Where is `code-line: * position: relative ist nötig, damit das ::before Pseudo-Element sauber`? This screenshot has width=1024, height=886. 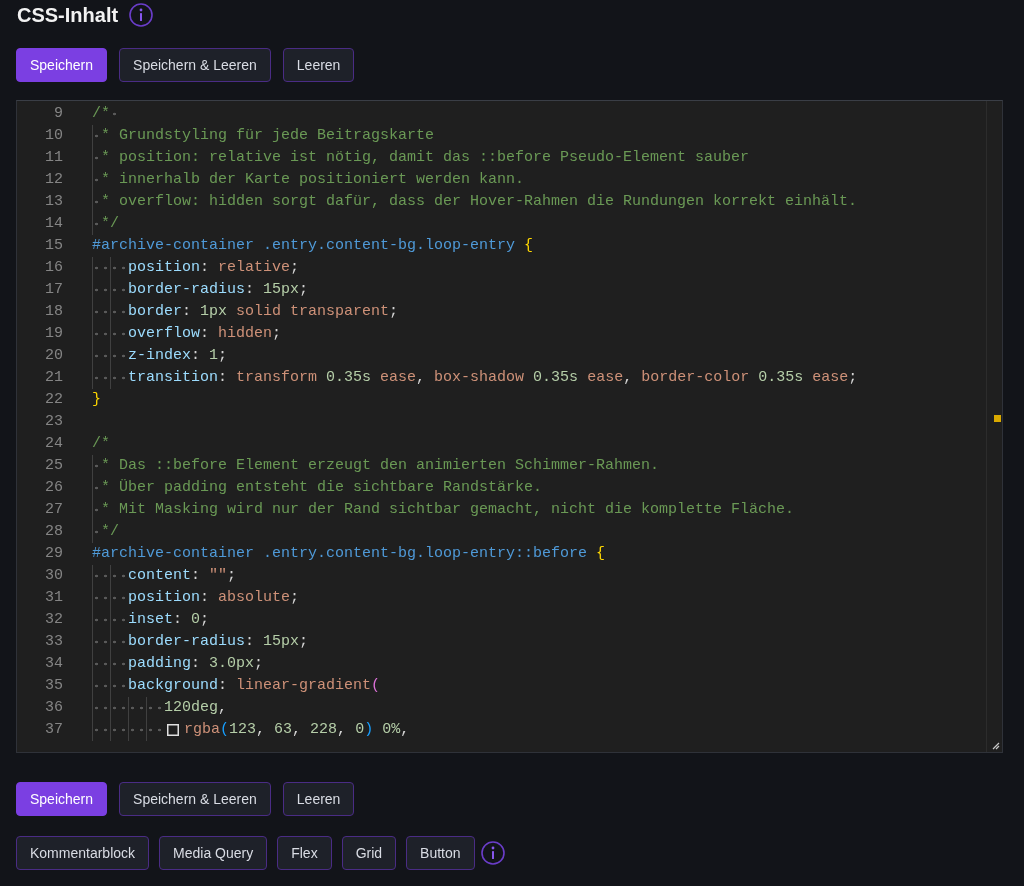
code-line: * position: relative ist nötig, damit das ::before Pseudo-Element sauber is located at coordinates (425, 158).